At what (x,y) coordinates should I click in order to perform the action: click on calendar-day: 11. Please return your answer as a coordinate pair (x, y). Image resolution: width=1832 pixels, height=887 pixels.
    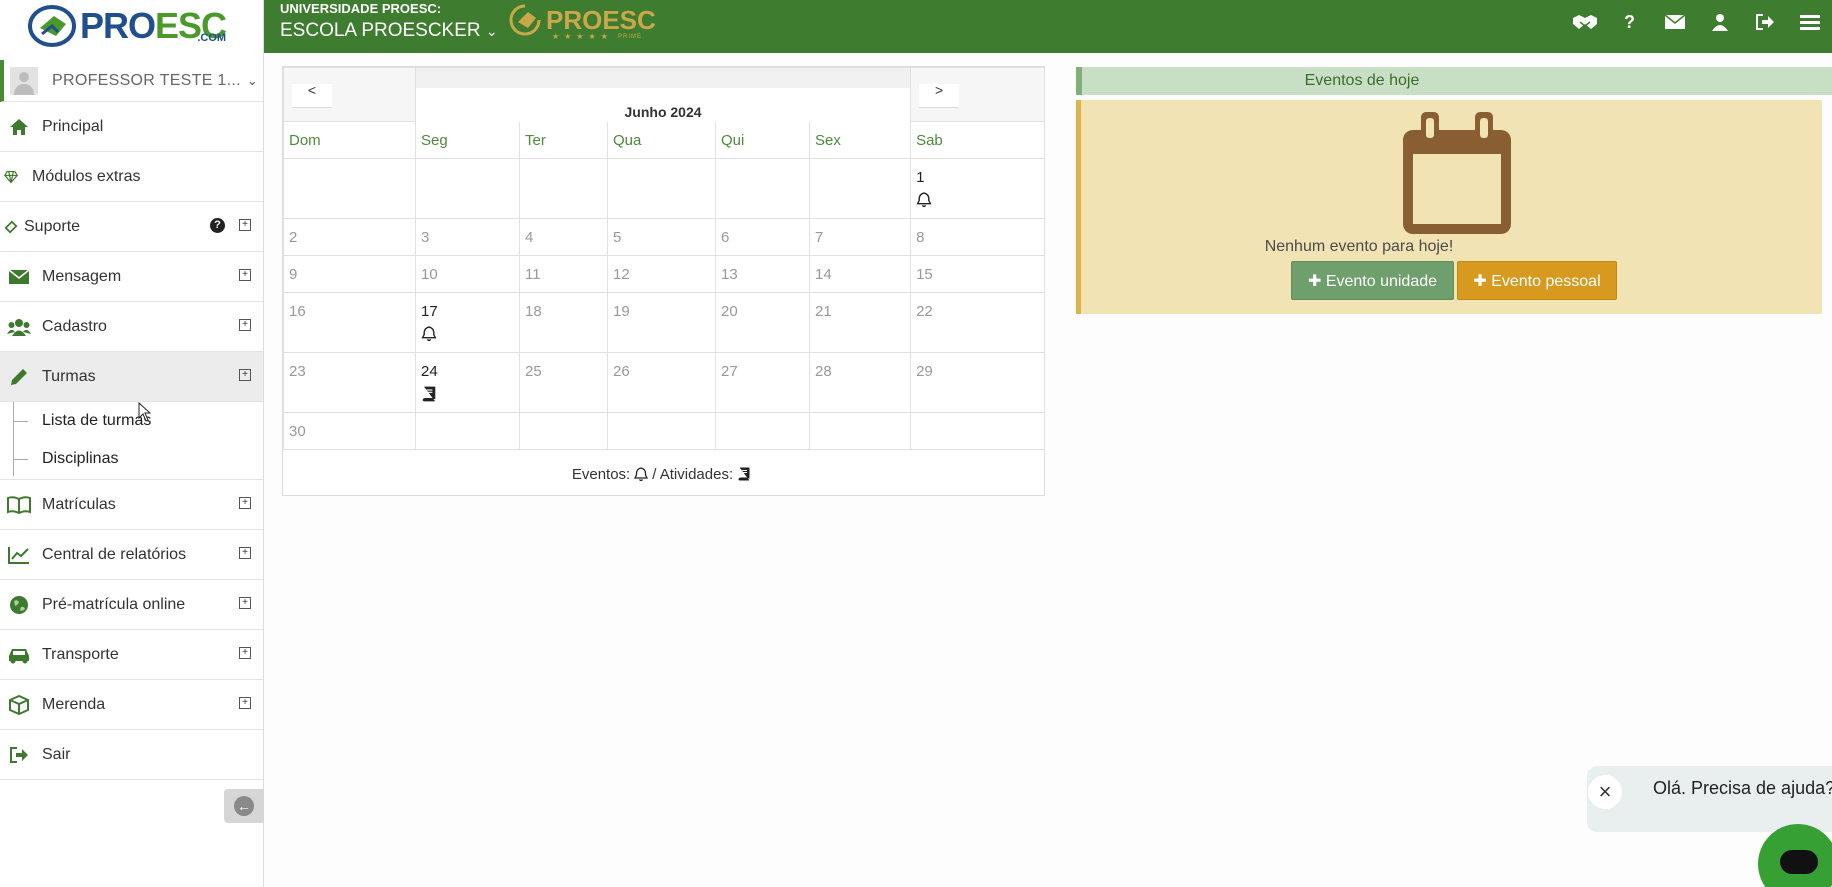
    Looking at the image, I should click on (563, 274).